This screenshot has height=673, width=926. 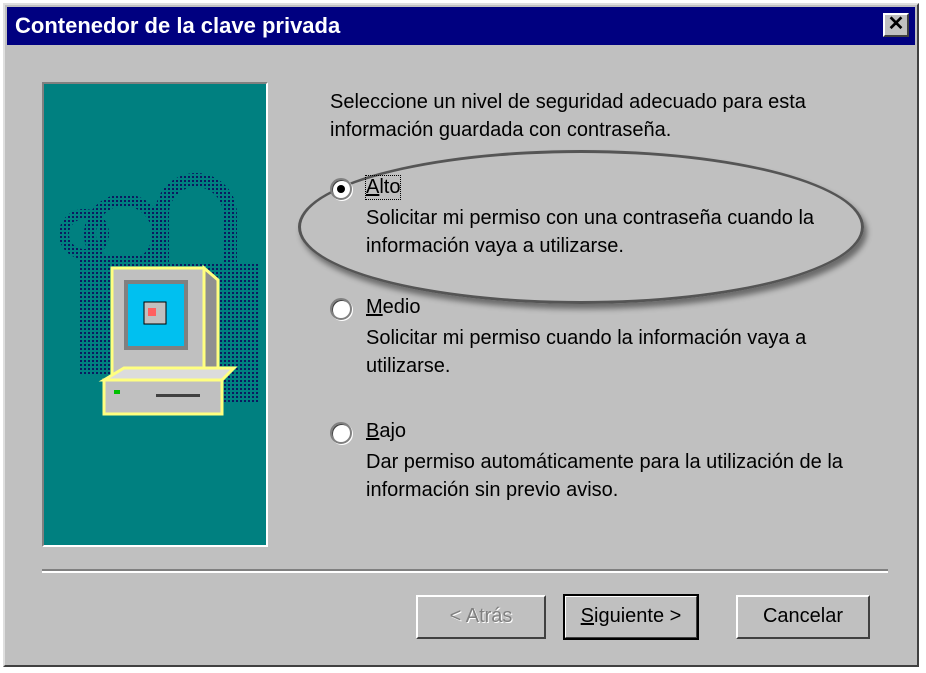 What do you see at coordinates (178, 25) in the screenshot?
I see `window-title: Contenedor de la clave privada` at bounding box center [178, 25].